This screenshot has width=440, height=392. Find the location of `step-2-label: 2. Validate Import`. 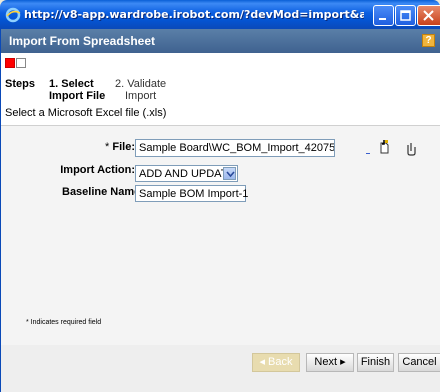

step-2-label: 2. Validate Import is located at coordinates (140, 90).